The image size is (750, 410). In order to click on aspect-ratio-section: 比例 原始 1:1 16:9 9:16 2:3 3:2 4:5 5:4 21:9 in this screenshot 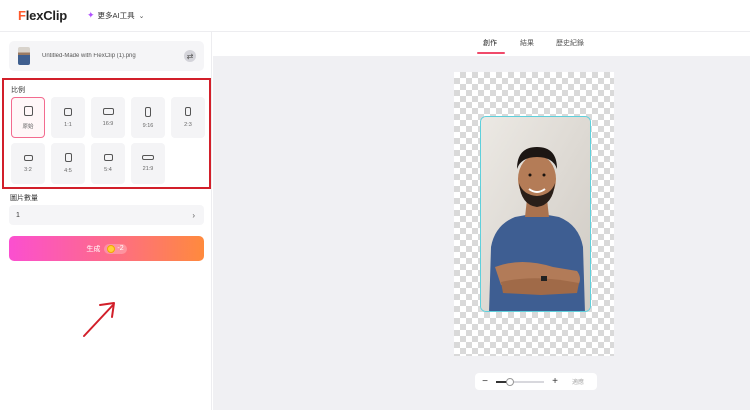, I will do `click(106, 133)`.